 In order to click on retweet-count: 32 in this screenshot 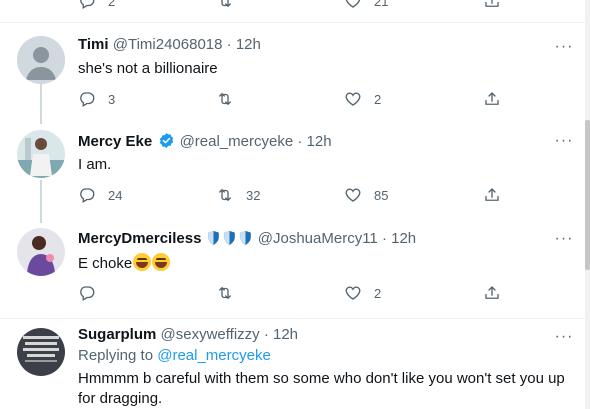, I will do `click(253, 195)`.